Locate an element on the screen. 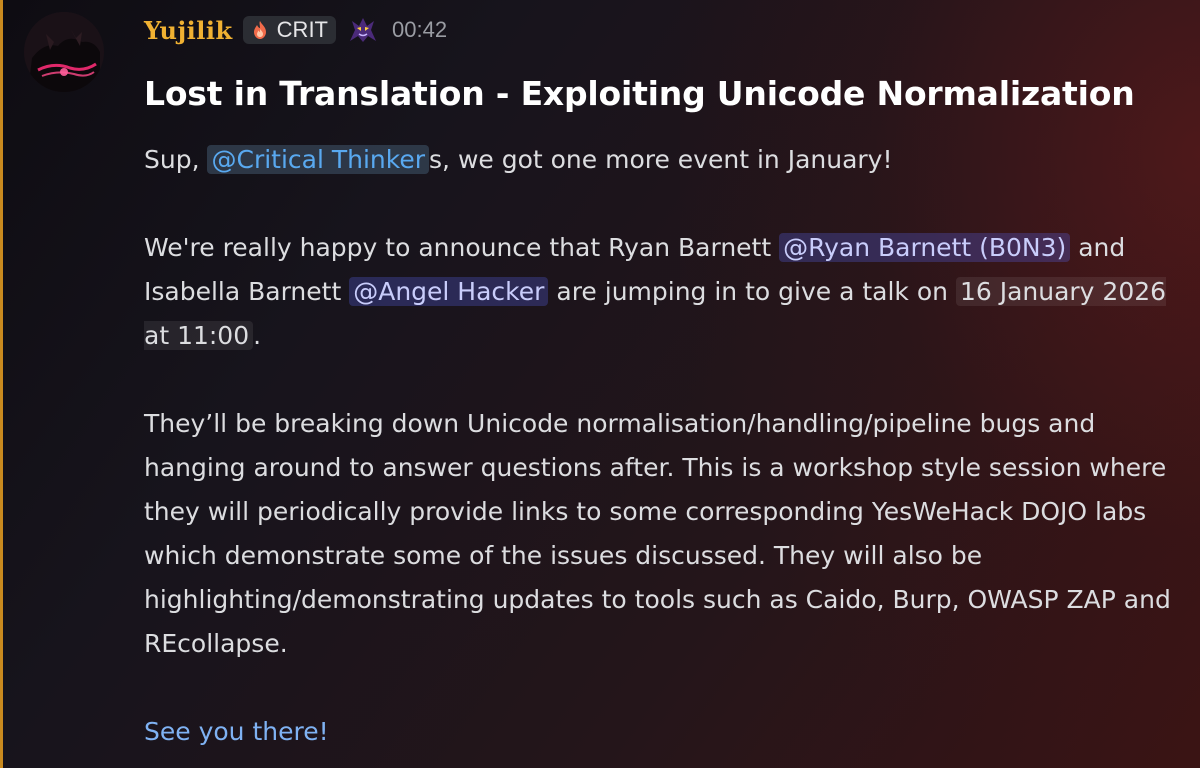 This screenshot has height=768, width=1200. avatar-image is located at coordinates (64, 52).